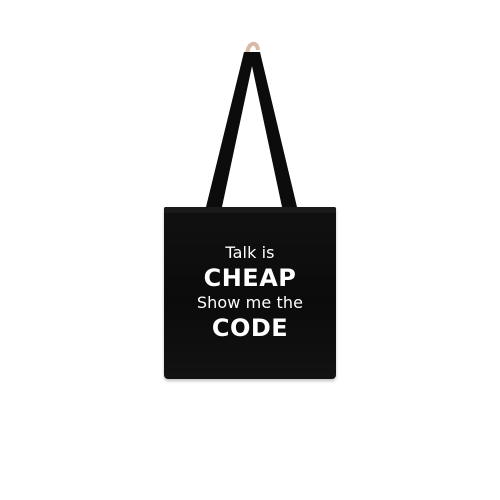 Image resolution: width=500 pixels, height=500 pixels. I want to click on tote-bag-body: Talk is CHEAP Show me the CODE, so click(250, 293).